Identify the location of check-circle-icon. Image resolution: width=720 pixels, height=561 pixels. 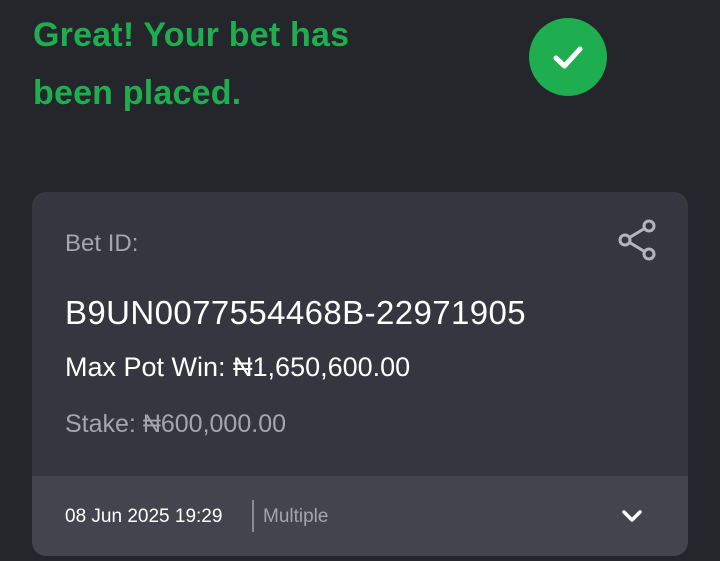
(568, 57).